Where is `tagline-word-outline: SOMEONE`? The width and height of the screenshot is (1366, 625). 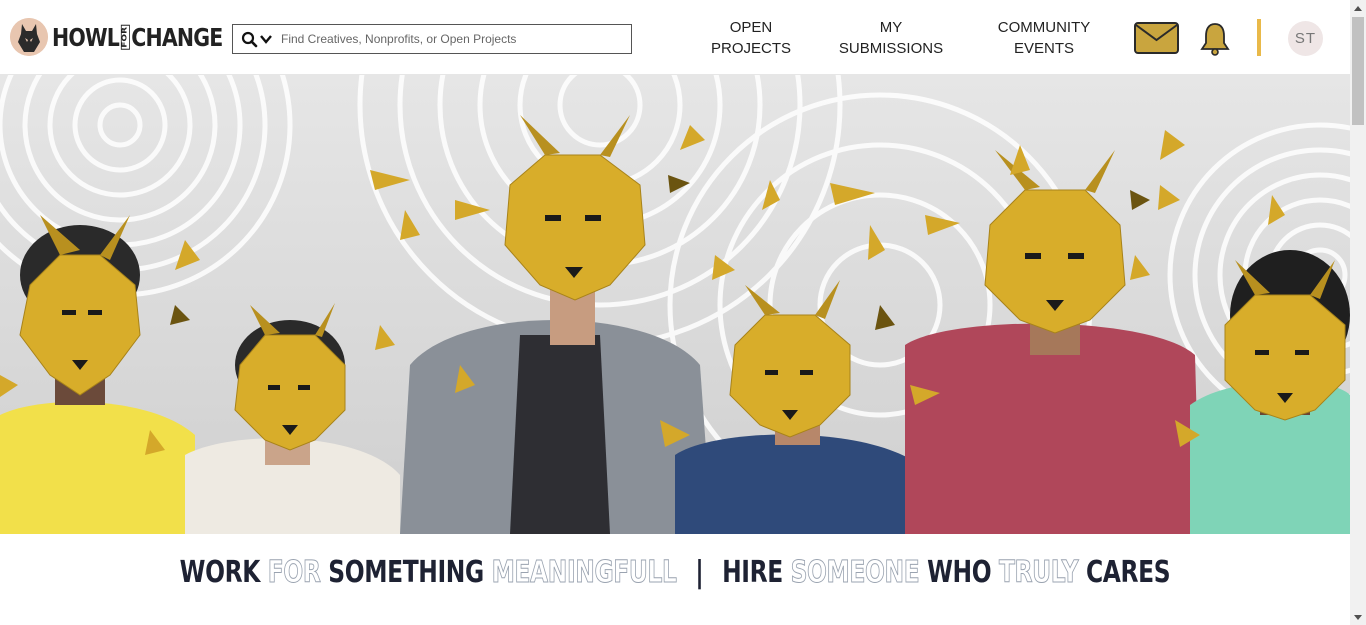 tagline-word-outline: SOMEONE is located at coordinates (855, 573).